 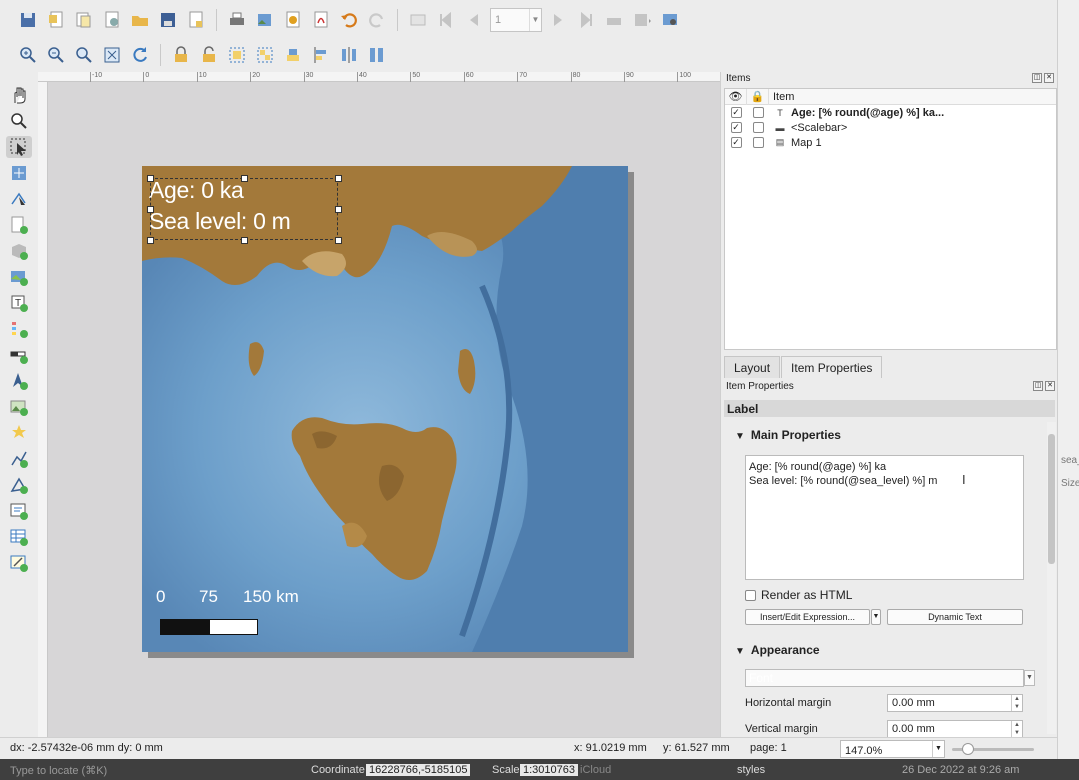 I want to click on add-map-icon, so click(x=19, y=277).